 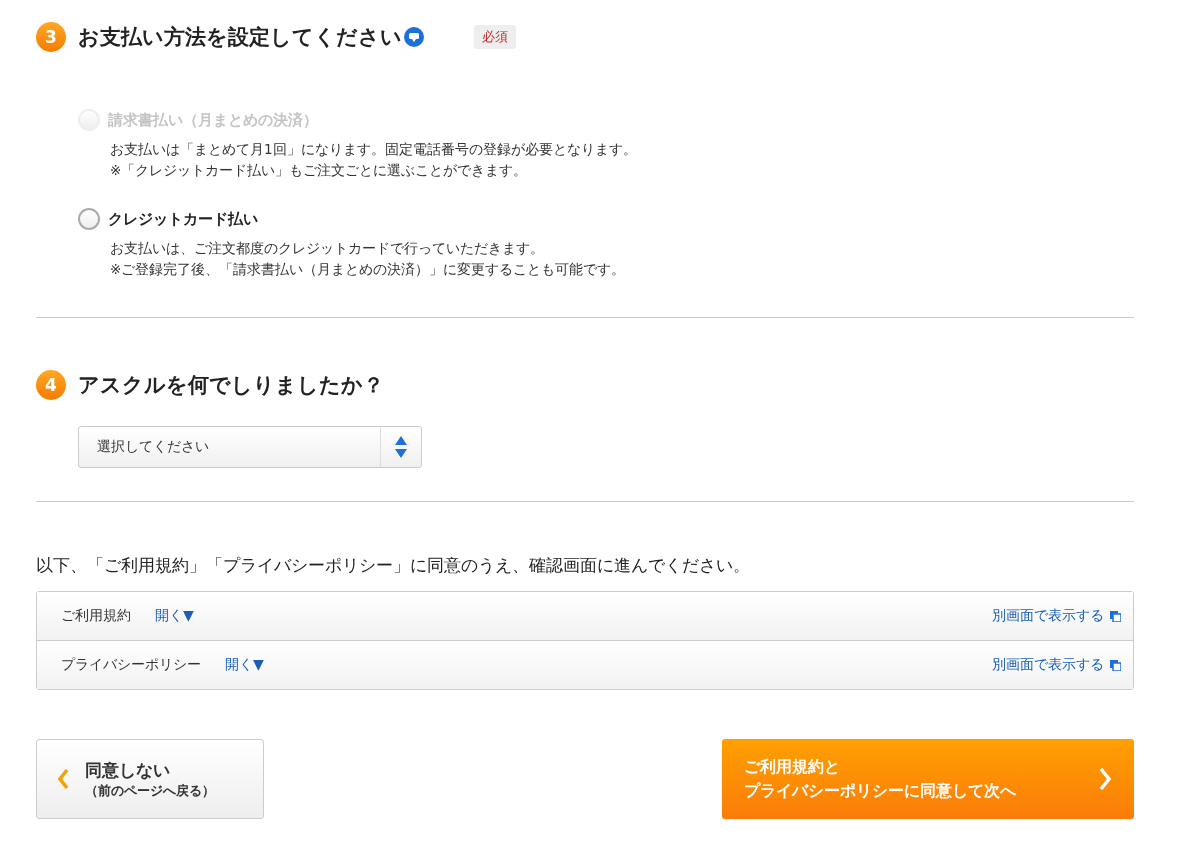 What do you see at coordinates (374, 150) in the screenshot?
I see `option-description: お支払いは「まとめて月1回」になります。固定電話番号の登録が必要となります。` at bounding box center [374, 150].